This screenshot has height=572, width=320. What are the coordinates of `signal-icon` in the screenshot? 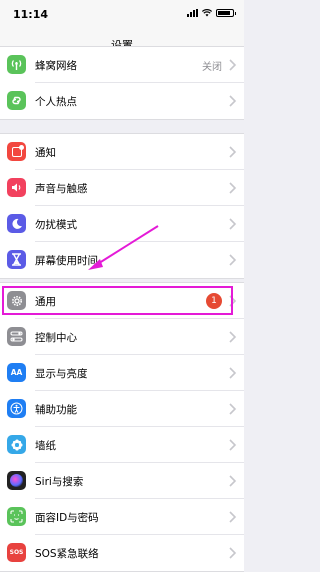 It's located at (192, 13).